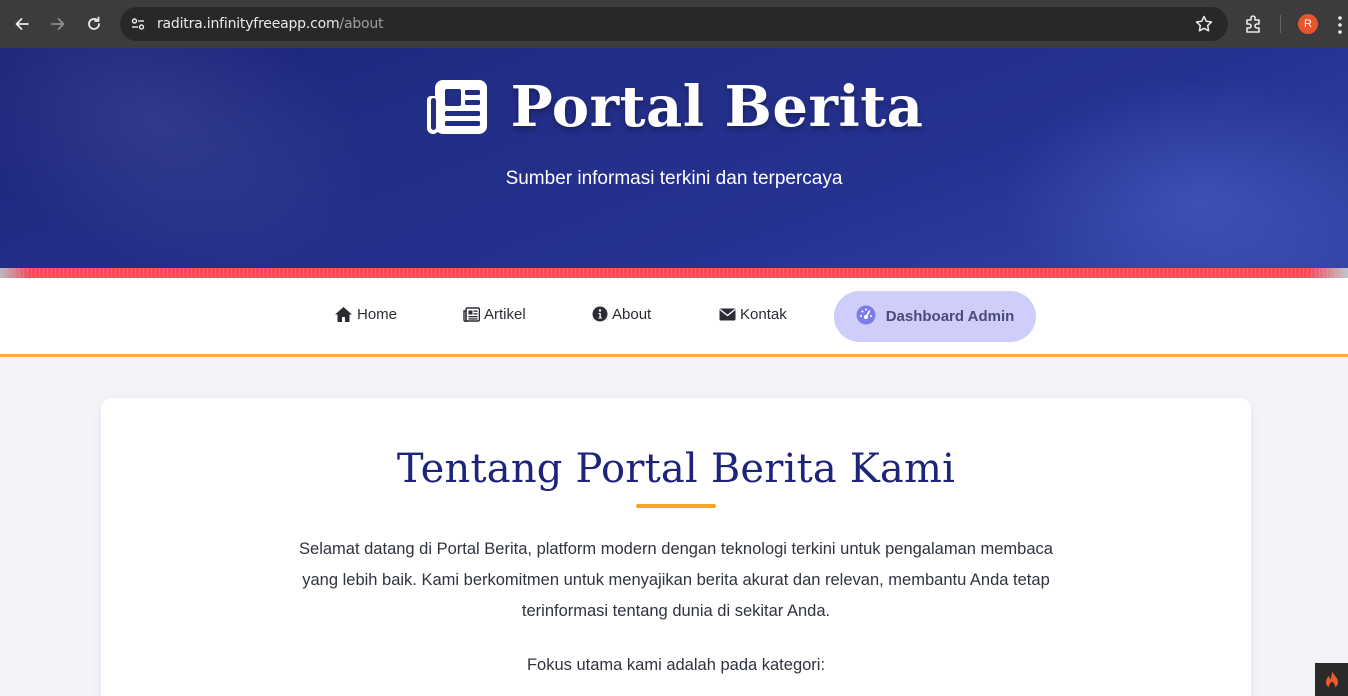  I want to click on url-path: /about, so click(361, 24).